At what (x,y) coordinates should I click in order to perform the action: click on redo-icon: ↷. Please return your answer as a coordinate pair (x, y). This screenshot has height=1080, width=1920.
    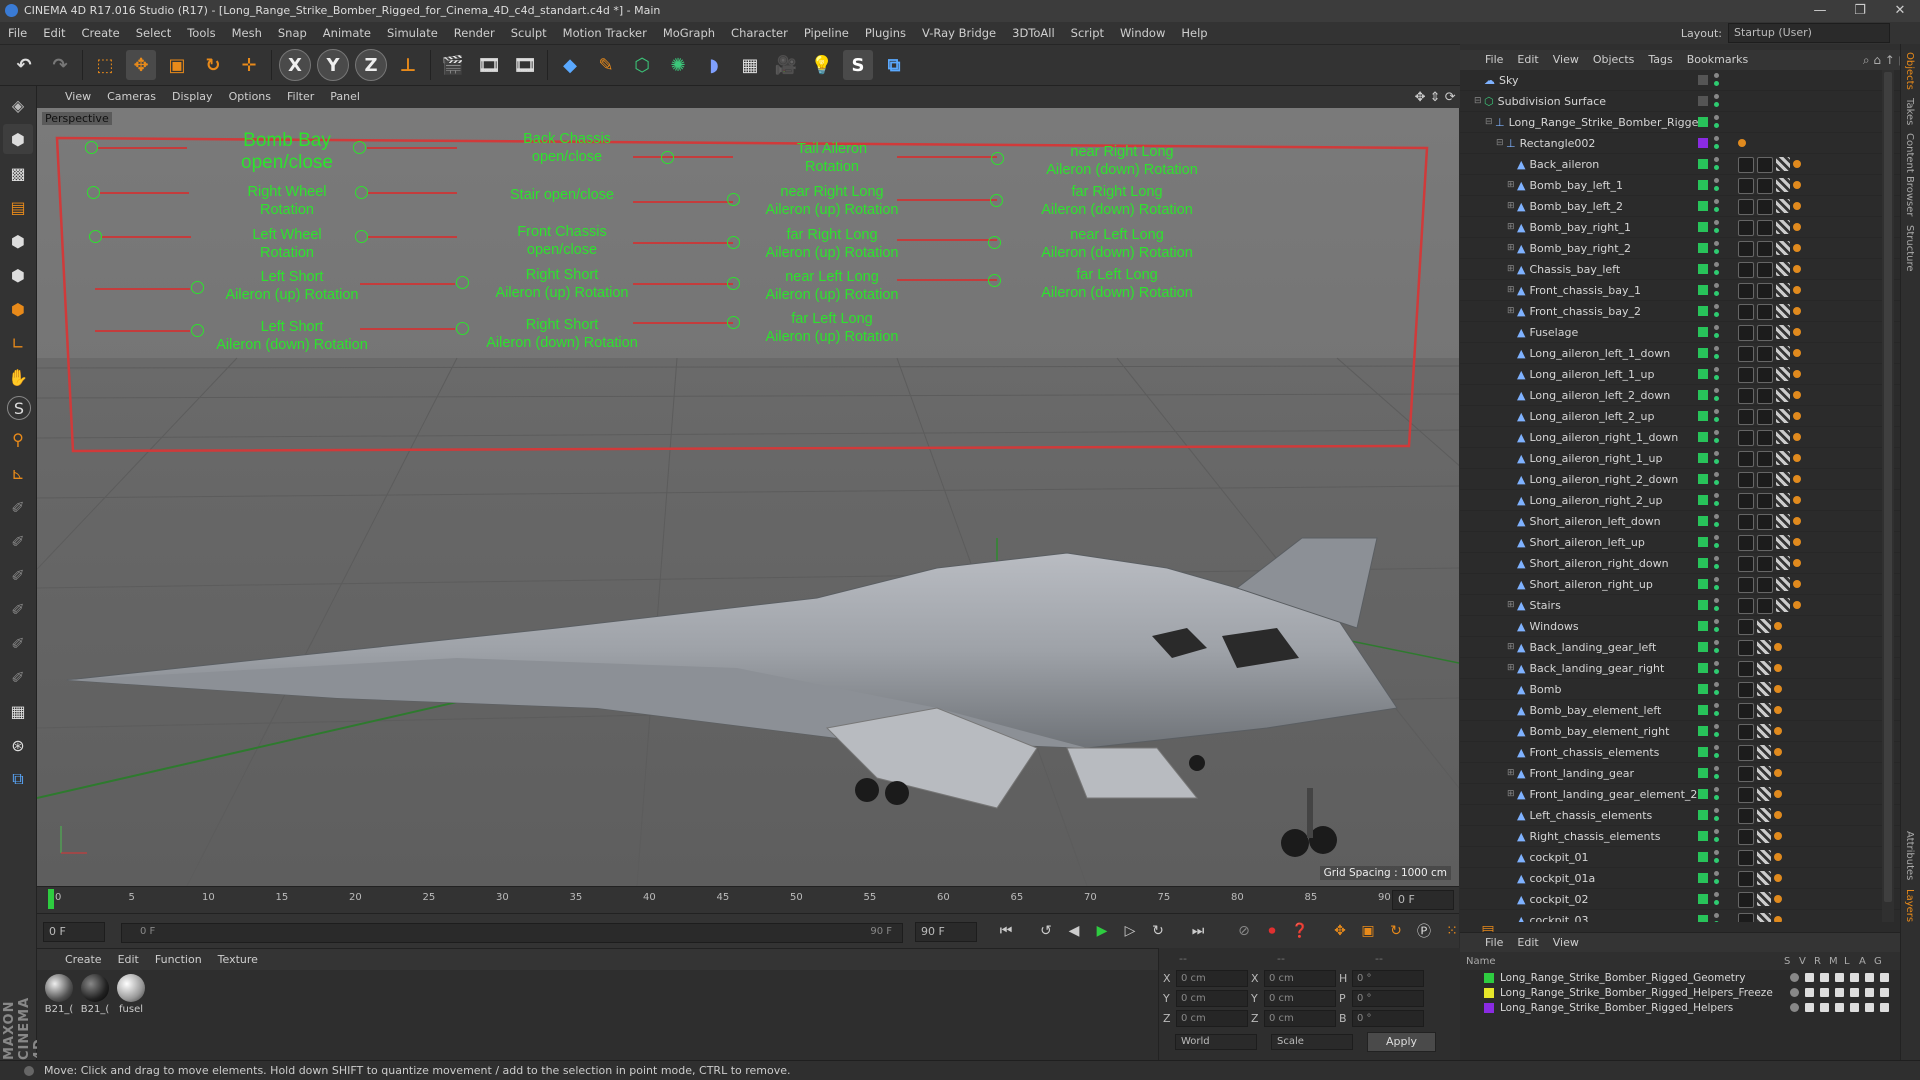
    Looking at the image, I should click on (60, 65).